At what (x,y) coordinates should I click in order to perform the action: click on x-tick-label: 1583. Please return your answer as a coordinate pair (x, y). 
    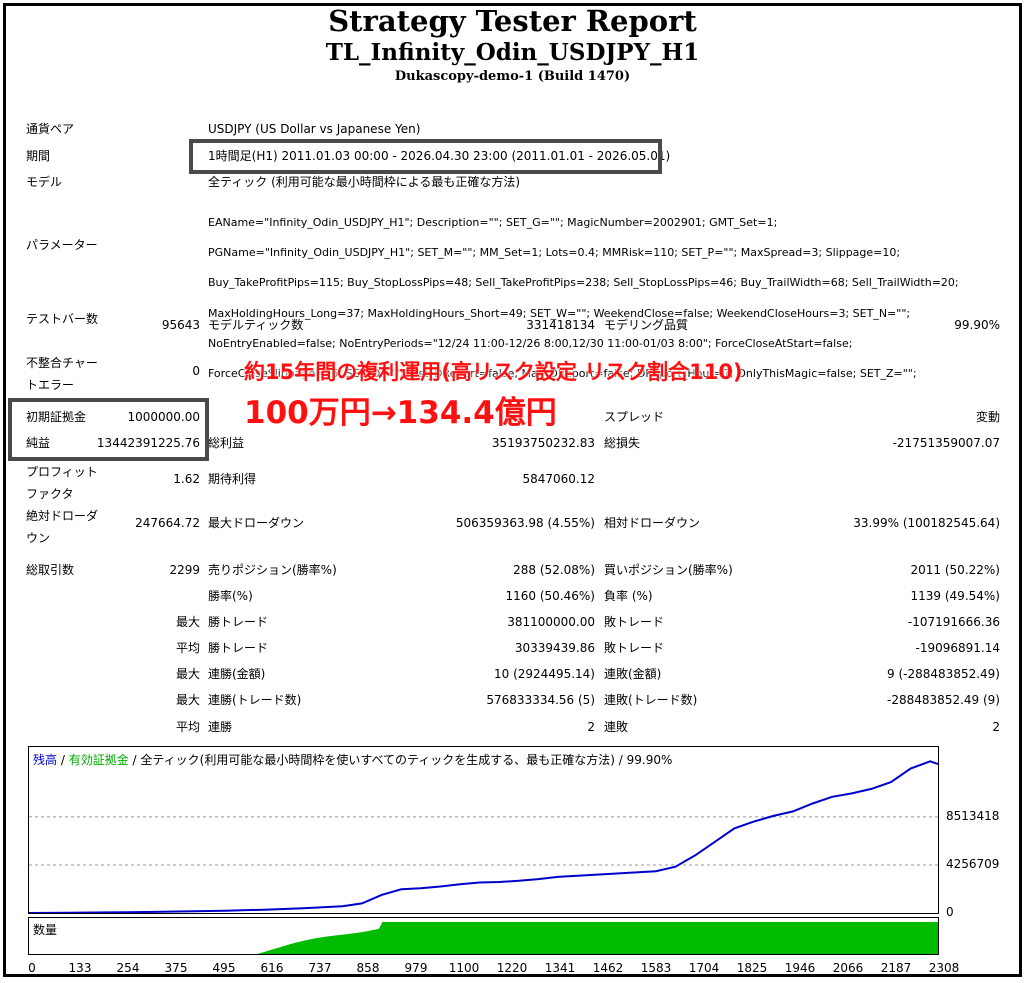
    Looking at the image, I should click on (656, 968).